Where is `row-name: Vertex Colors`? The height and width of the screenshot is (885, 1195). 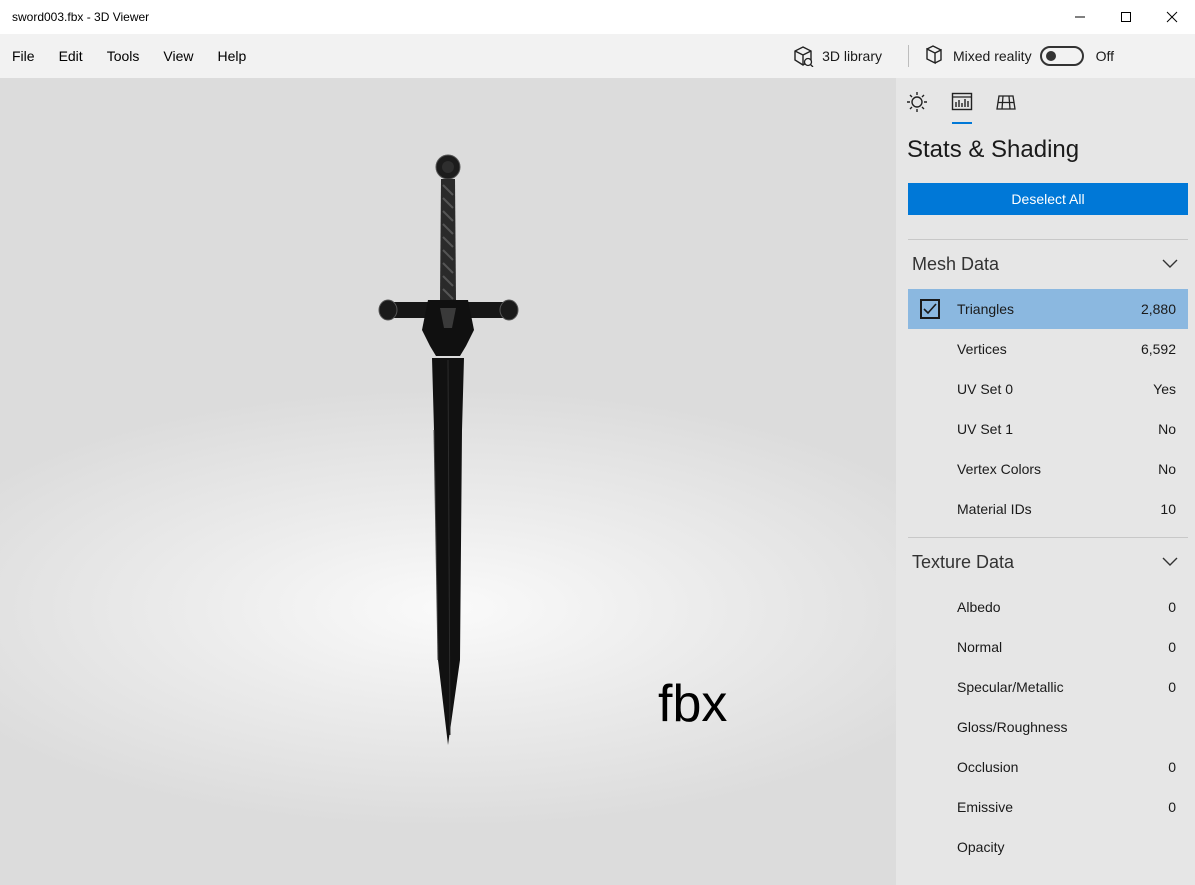 row-name: Vertex Colors is located at coordinates (999, 469).